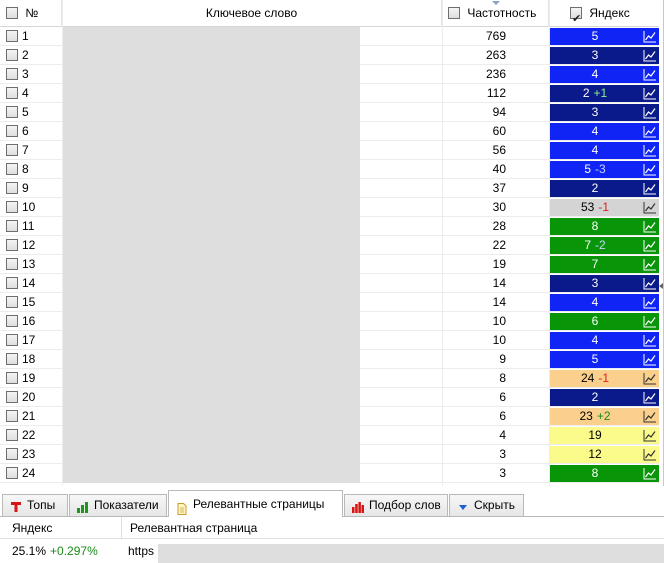 Image resolution: width=664 pixels, height=563 pixels. Describe the element at coordinates (604, 169) in the screenshot. I see `yandex-position-cell: 5 -3` at that location.